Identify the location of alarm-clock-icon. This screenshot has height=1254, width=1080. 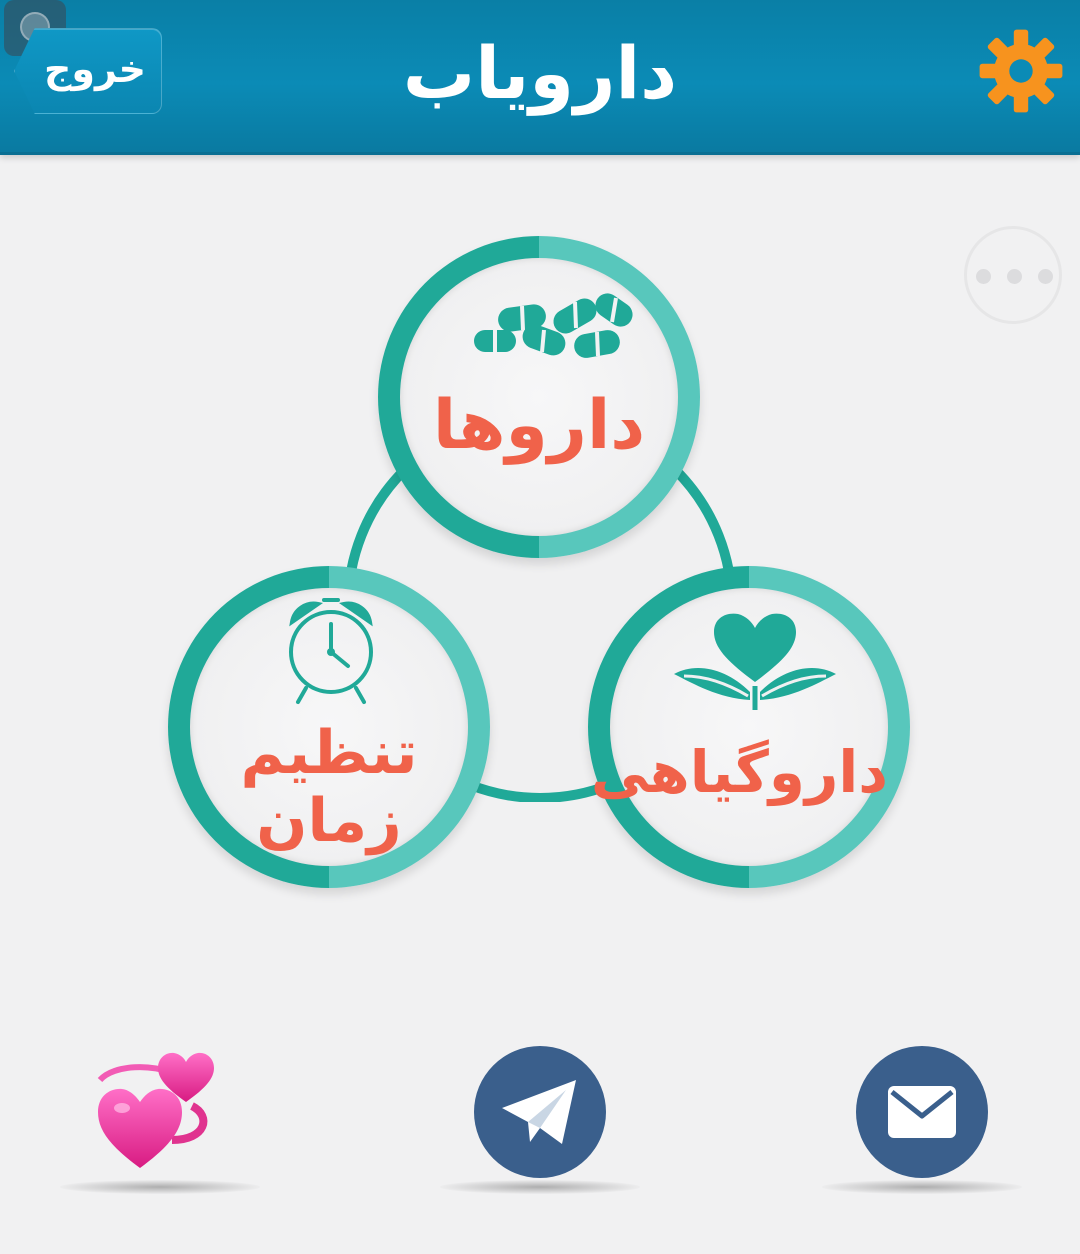
(331, 651).